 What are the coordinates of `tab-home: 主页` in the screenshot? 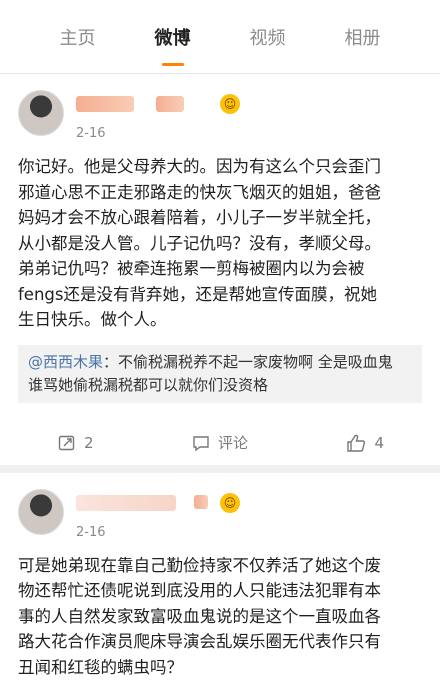 It's located at (78, 37).